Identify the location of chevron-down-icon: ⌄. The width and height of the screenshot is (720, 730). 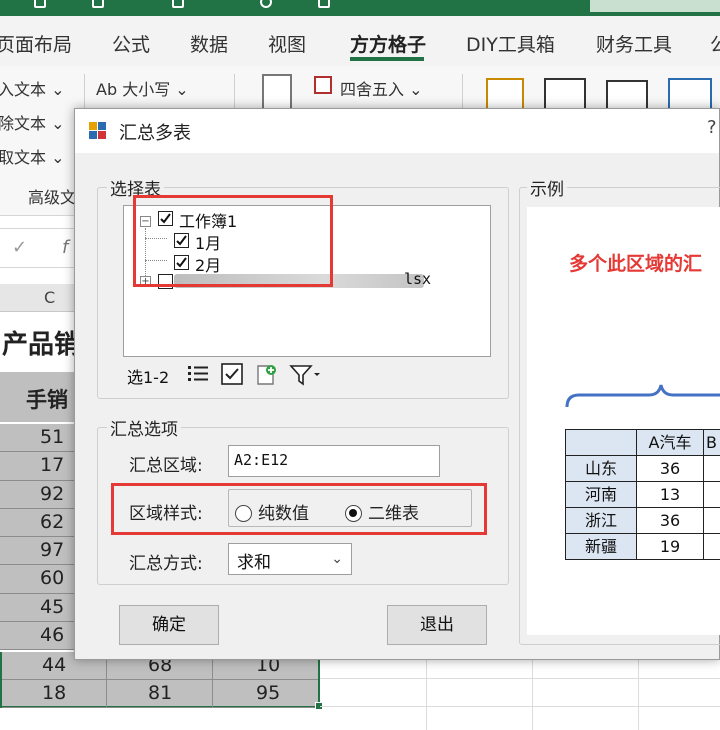
(337, 559).